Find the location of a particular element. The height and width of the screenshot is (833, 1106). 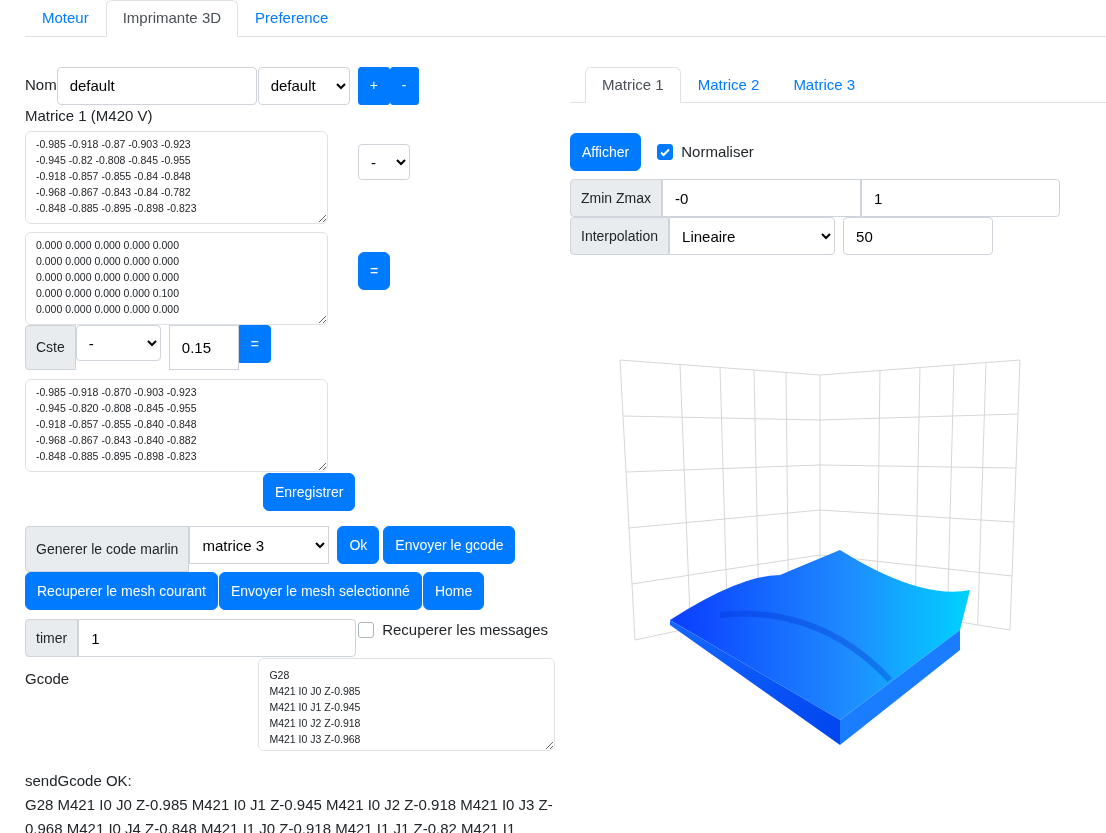

timer-field: 1 is located at coordinates (217, 638).